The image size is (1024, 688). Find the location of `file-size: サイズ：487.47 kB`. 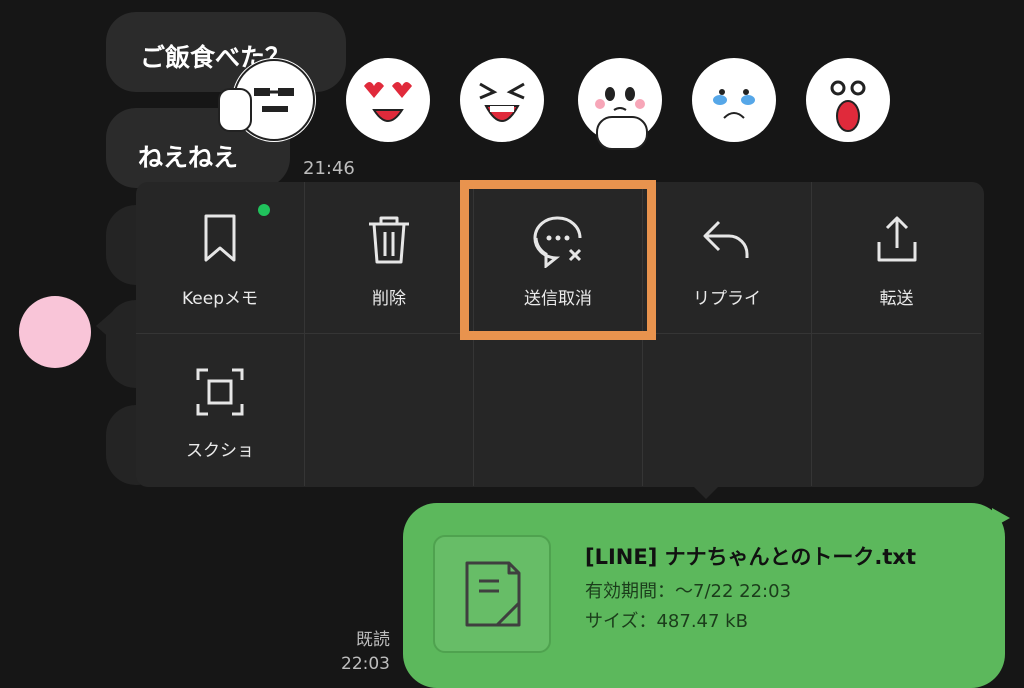

file-size: サイズ：487.47 kB is located at coordinates (666, 621).